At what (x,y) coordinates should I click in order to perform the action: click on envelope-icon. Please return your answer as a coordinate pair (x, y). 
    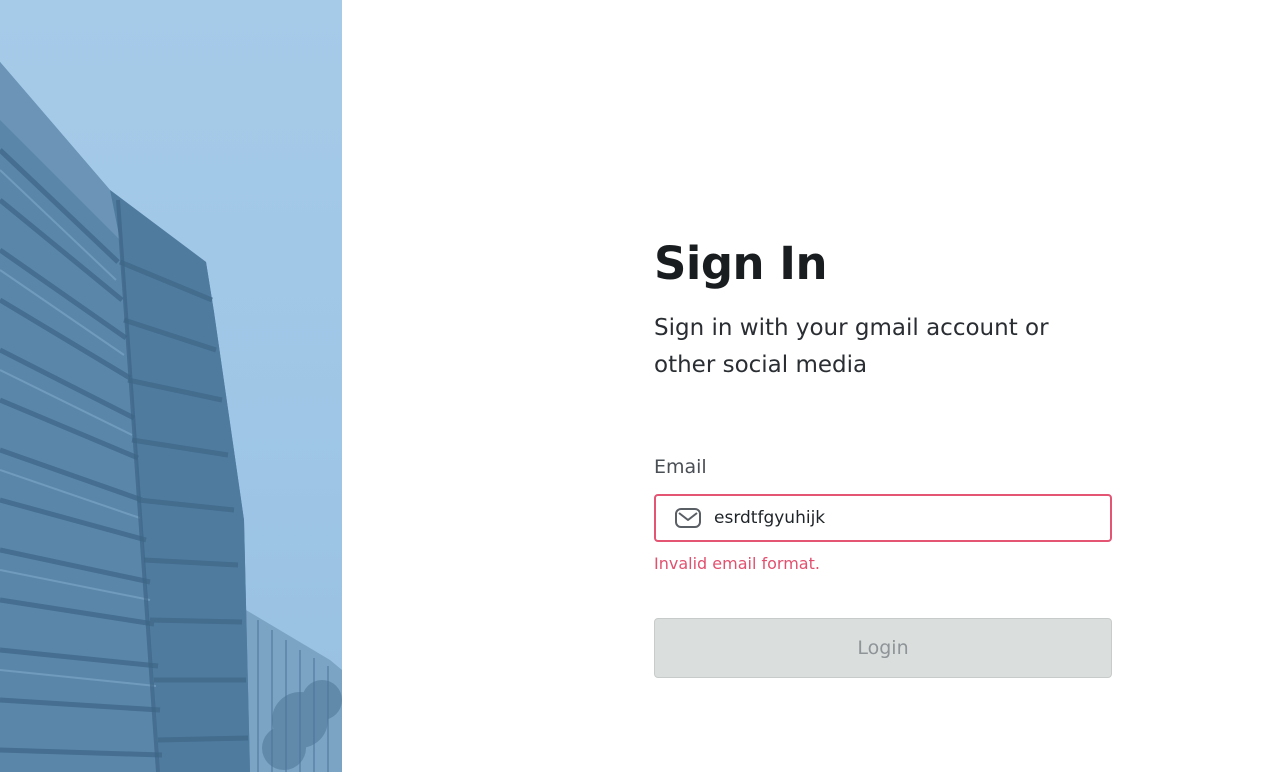
    Looking at the image, I should click on (688, 518).